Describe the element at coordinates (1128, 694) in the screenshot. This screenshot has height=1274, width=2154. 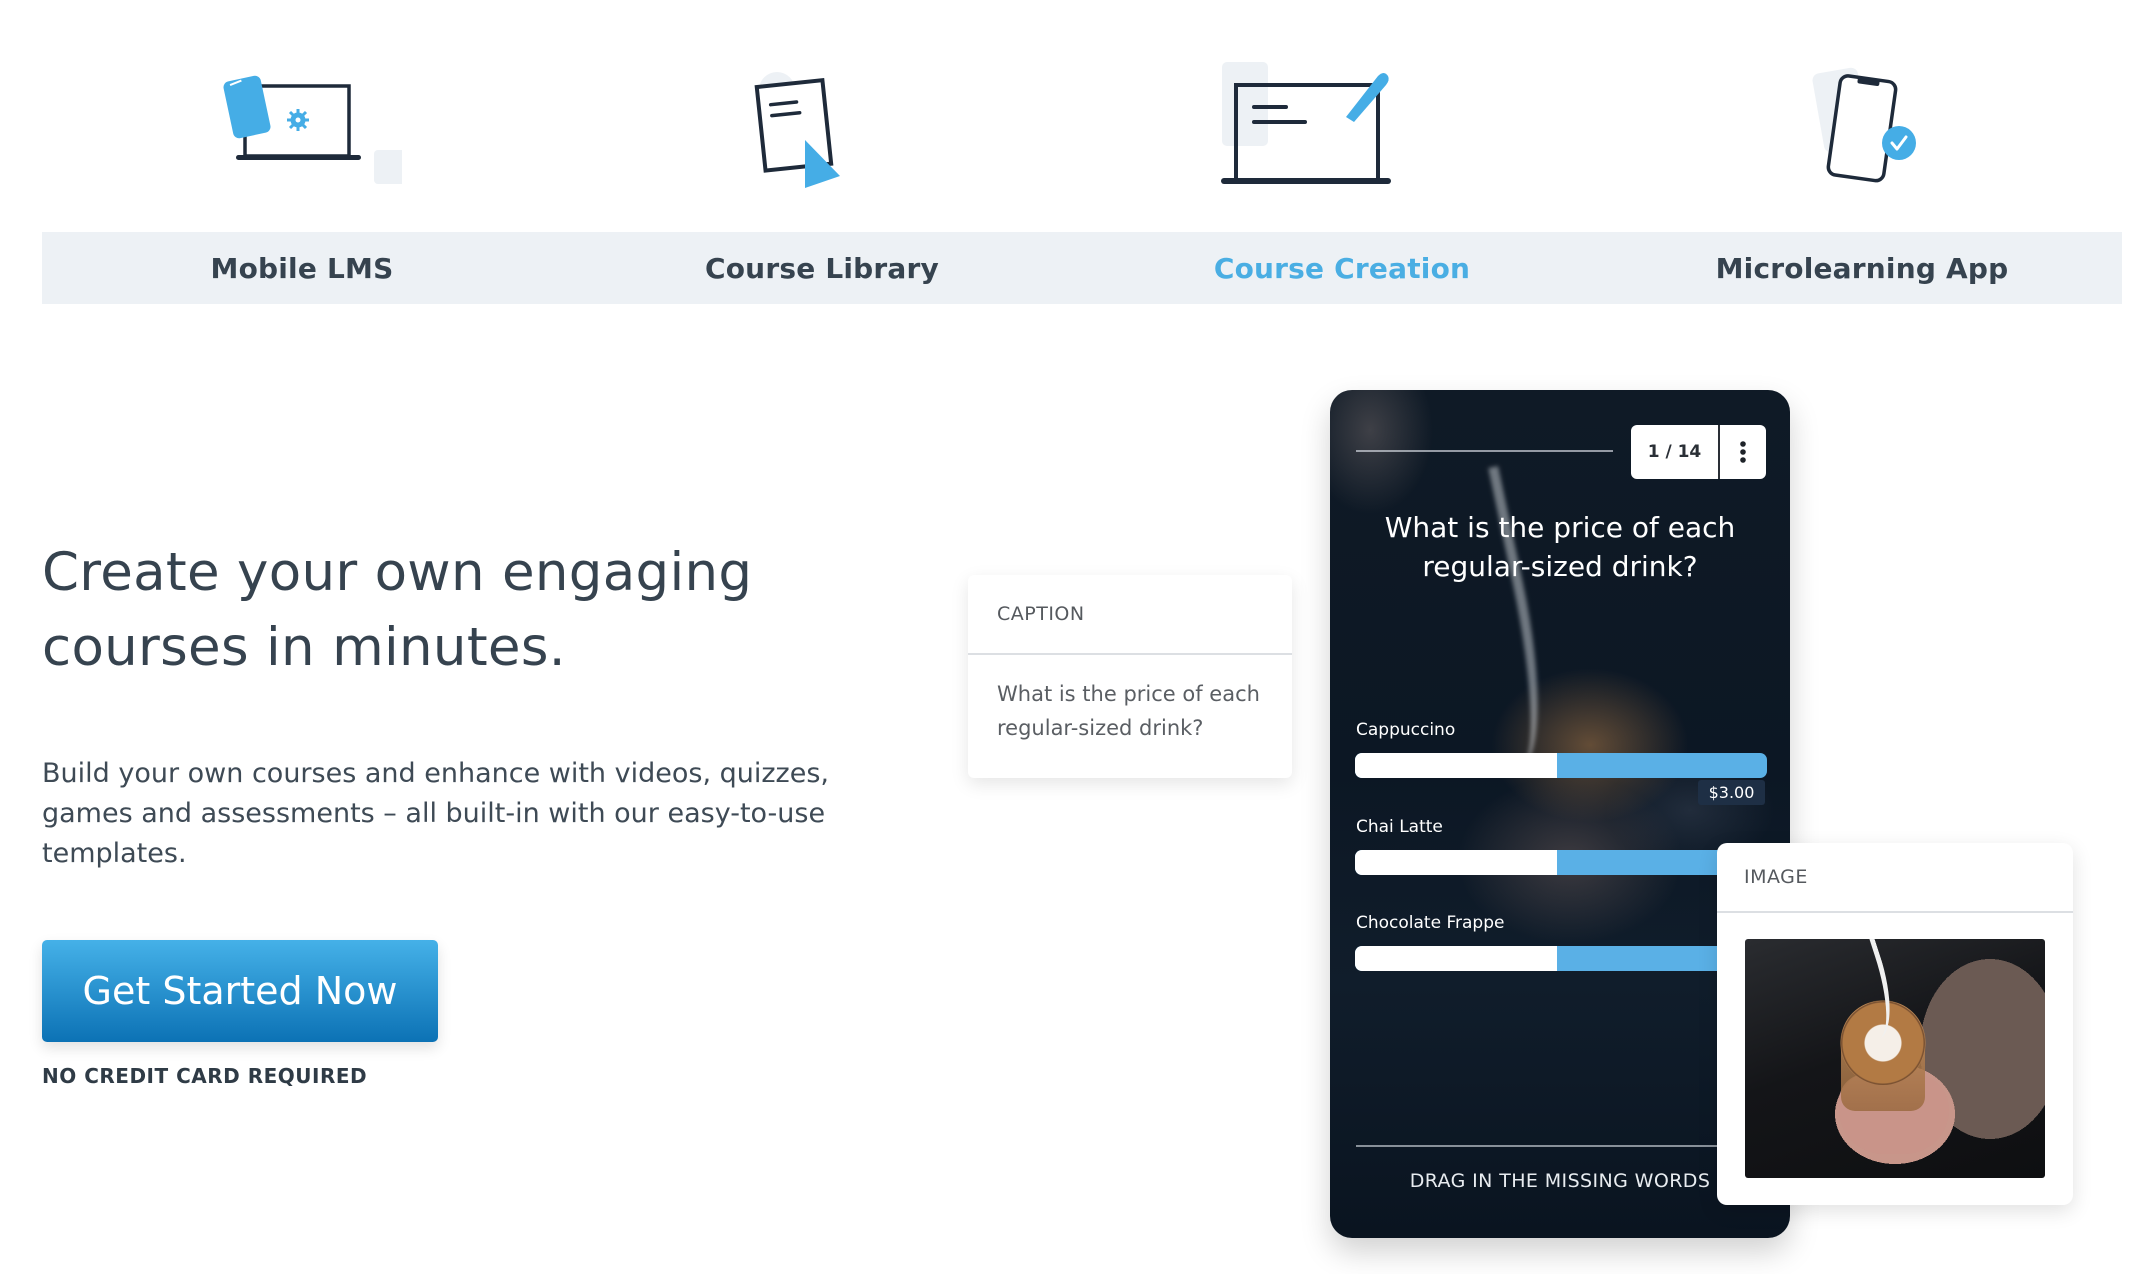
I see `caption-text-line: What is the price of each` at that location.